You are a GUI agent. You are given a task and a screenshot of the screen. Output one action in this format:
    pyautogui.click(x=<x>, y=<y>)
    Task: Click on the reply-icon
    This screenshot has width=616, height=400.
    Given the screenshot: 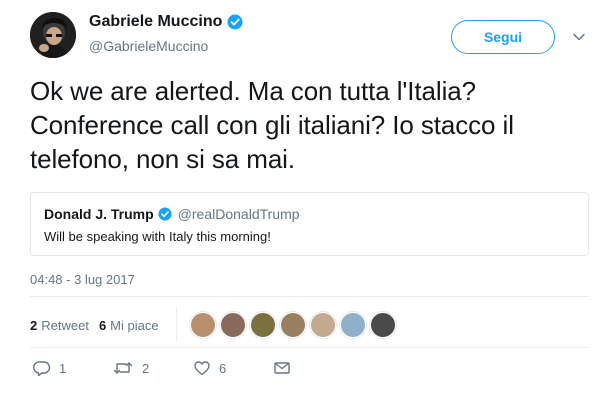 What is the action you would take?
    pyautogui.click(x=42, y=369)
    